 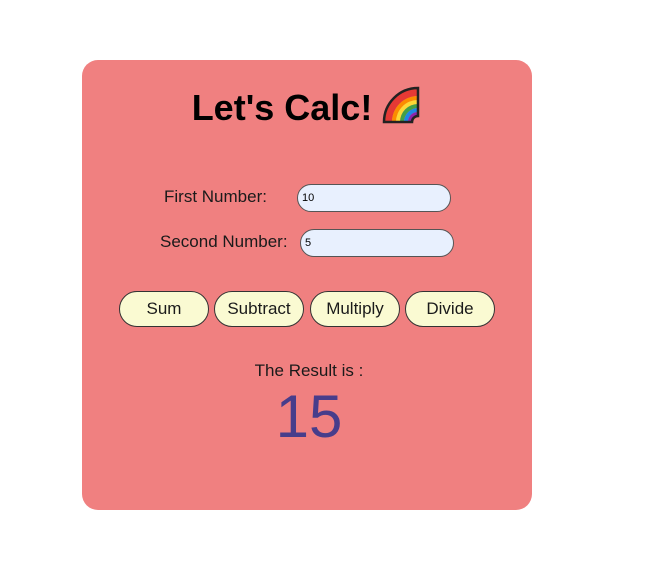 I want to click on second-number-label: Second Number:, so click(x=224, y=241).